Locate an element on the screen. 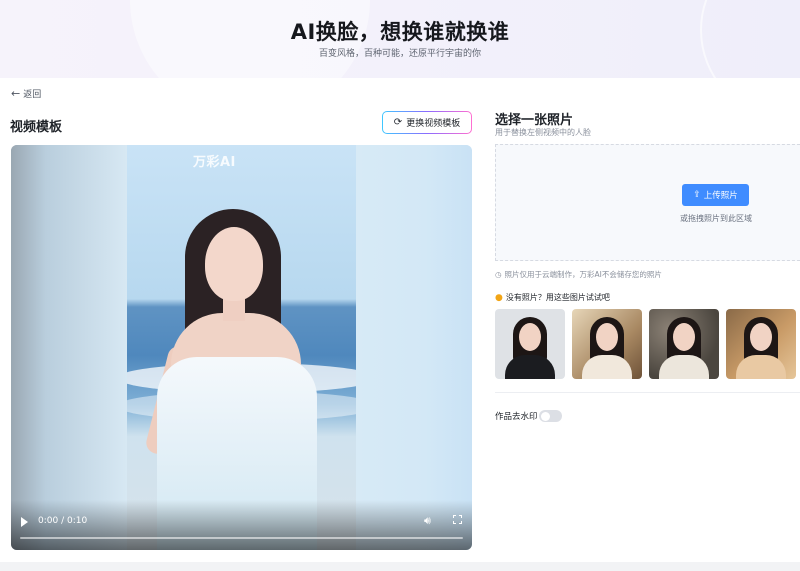 This screenshot has width=800, height=571. arrow-left-icon: ← is located at coordinates (16, 93).